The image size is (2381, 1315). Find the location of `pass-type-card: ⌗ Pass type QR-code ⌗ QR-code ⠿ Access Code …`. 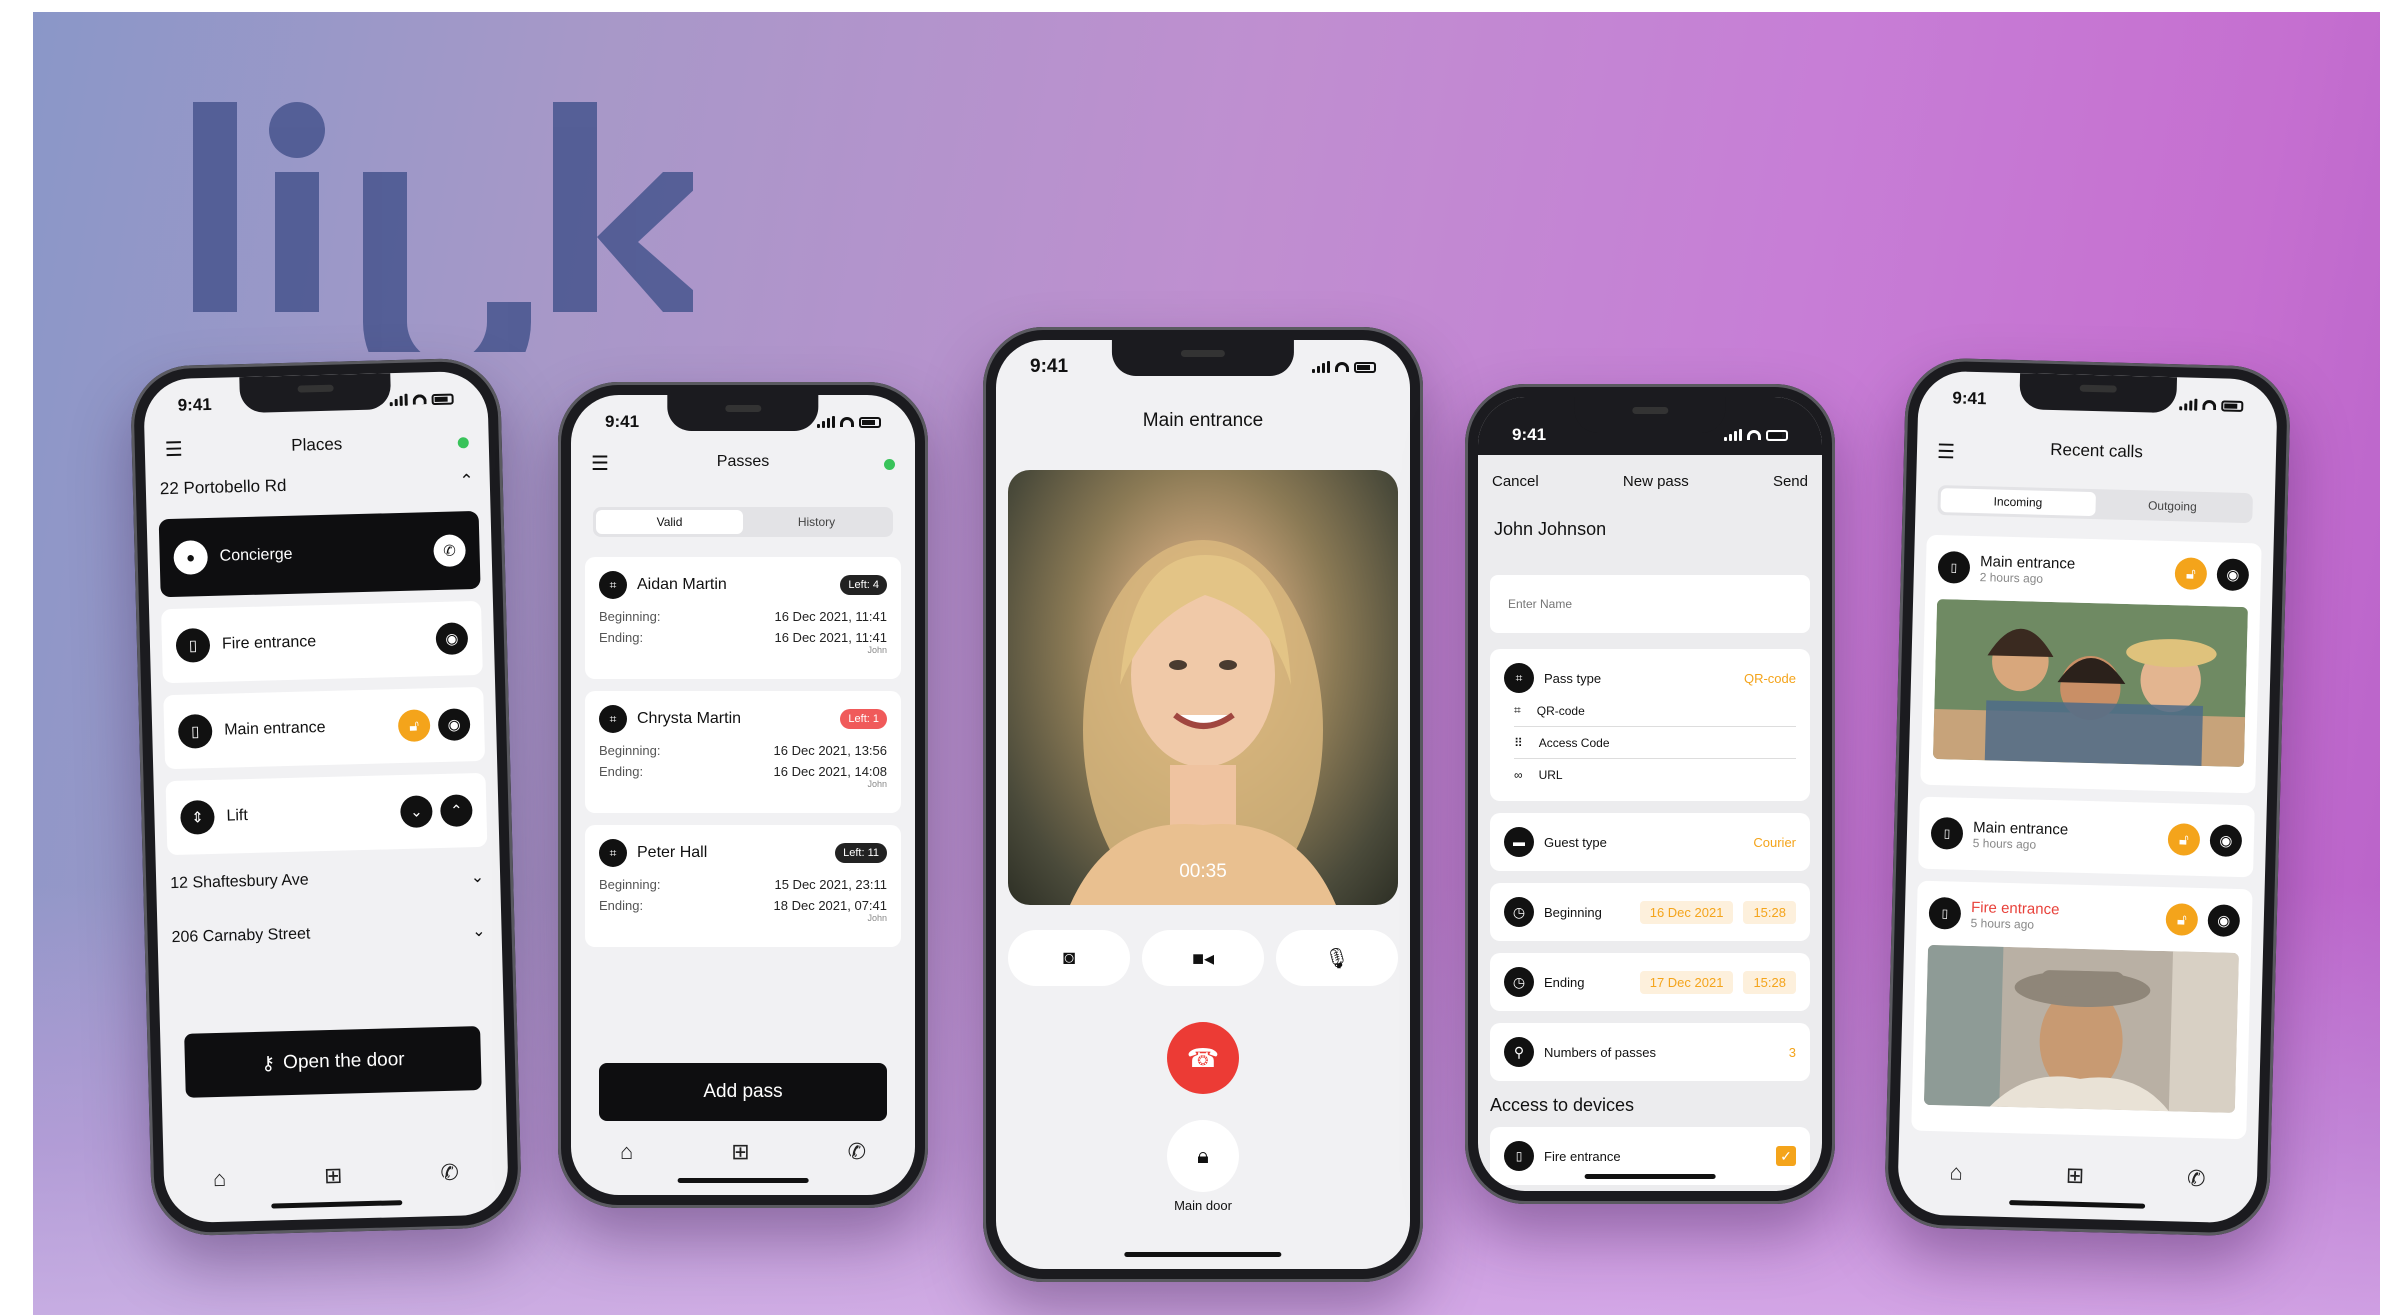

pass-type-card: ⌗ Pass type QR-code ⌗ QR-code ⠿ Access Code … is located at coordinates (1650, 725).